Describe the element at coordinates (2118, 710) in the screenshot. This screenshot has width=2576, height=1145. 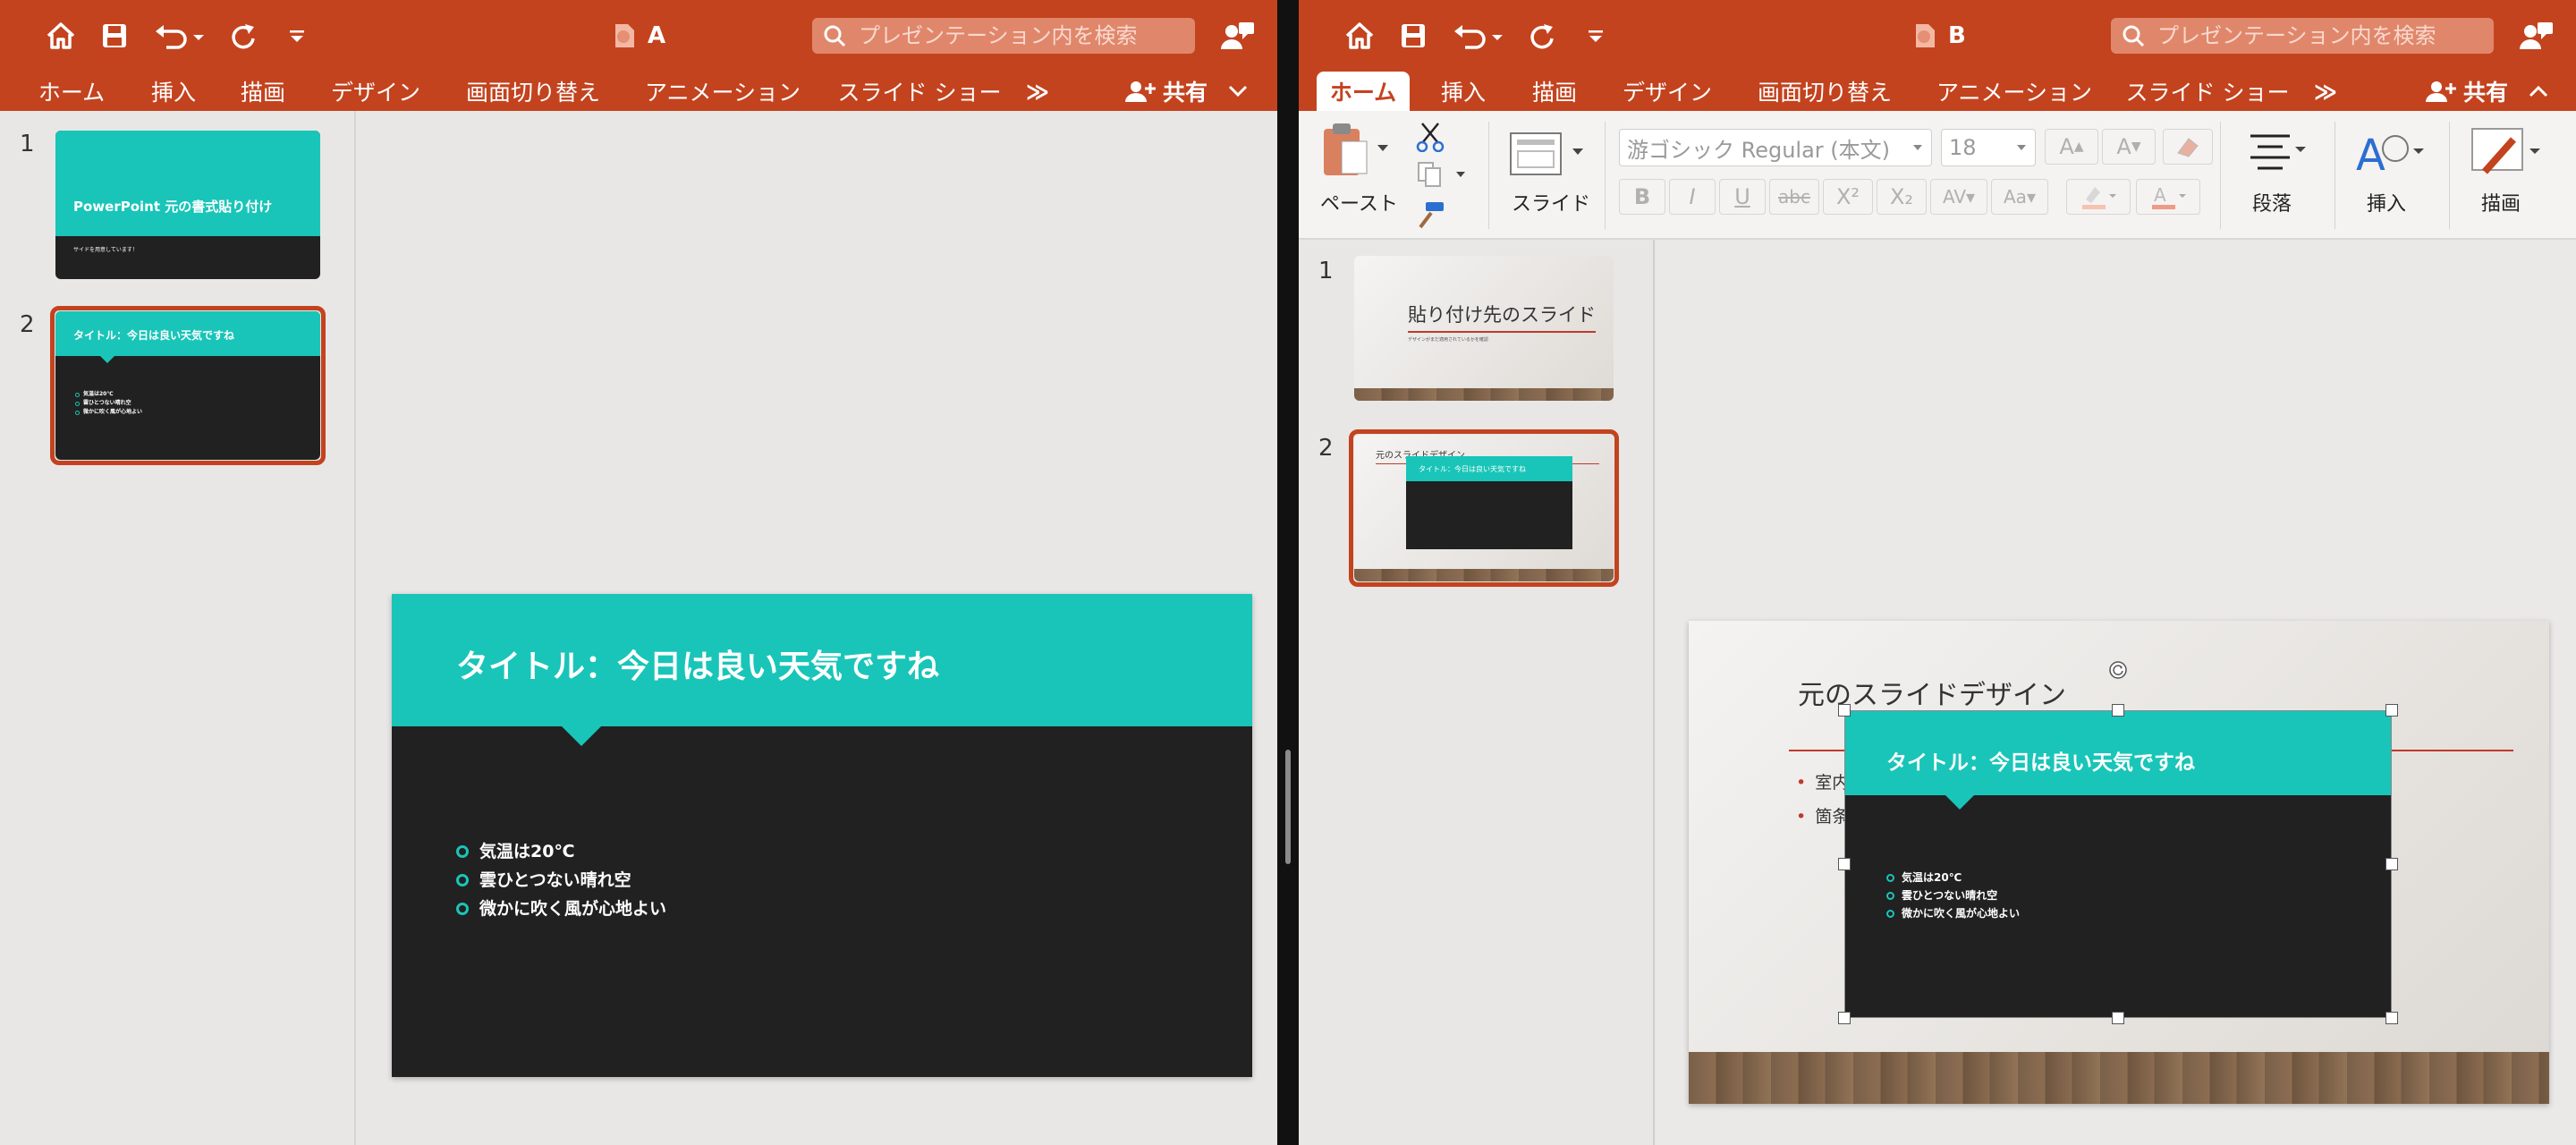
I see `resize-handle-top` at that location.